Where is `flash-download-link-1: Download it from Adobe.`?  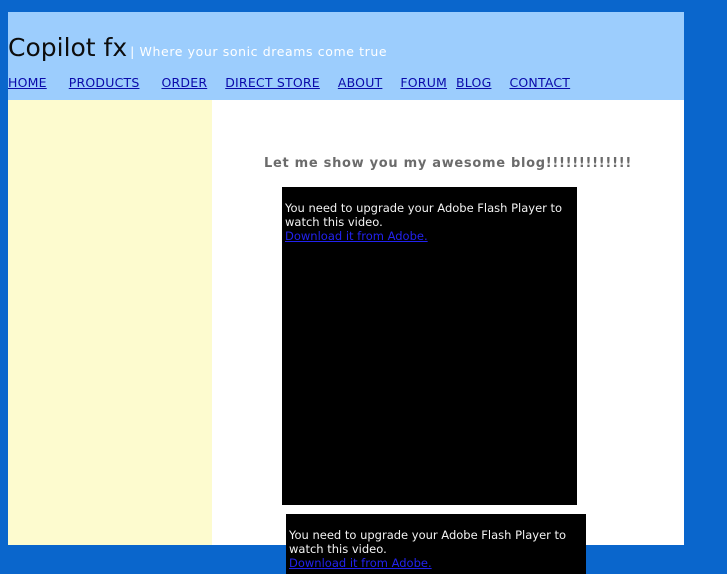 flash-download-link-1: Download it from Adobe. is located at coordinates (356, 236).